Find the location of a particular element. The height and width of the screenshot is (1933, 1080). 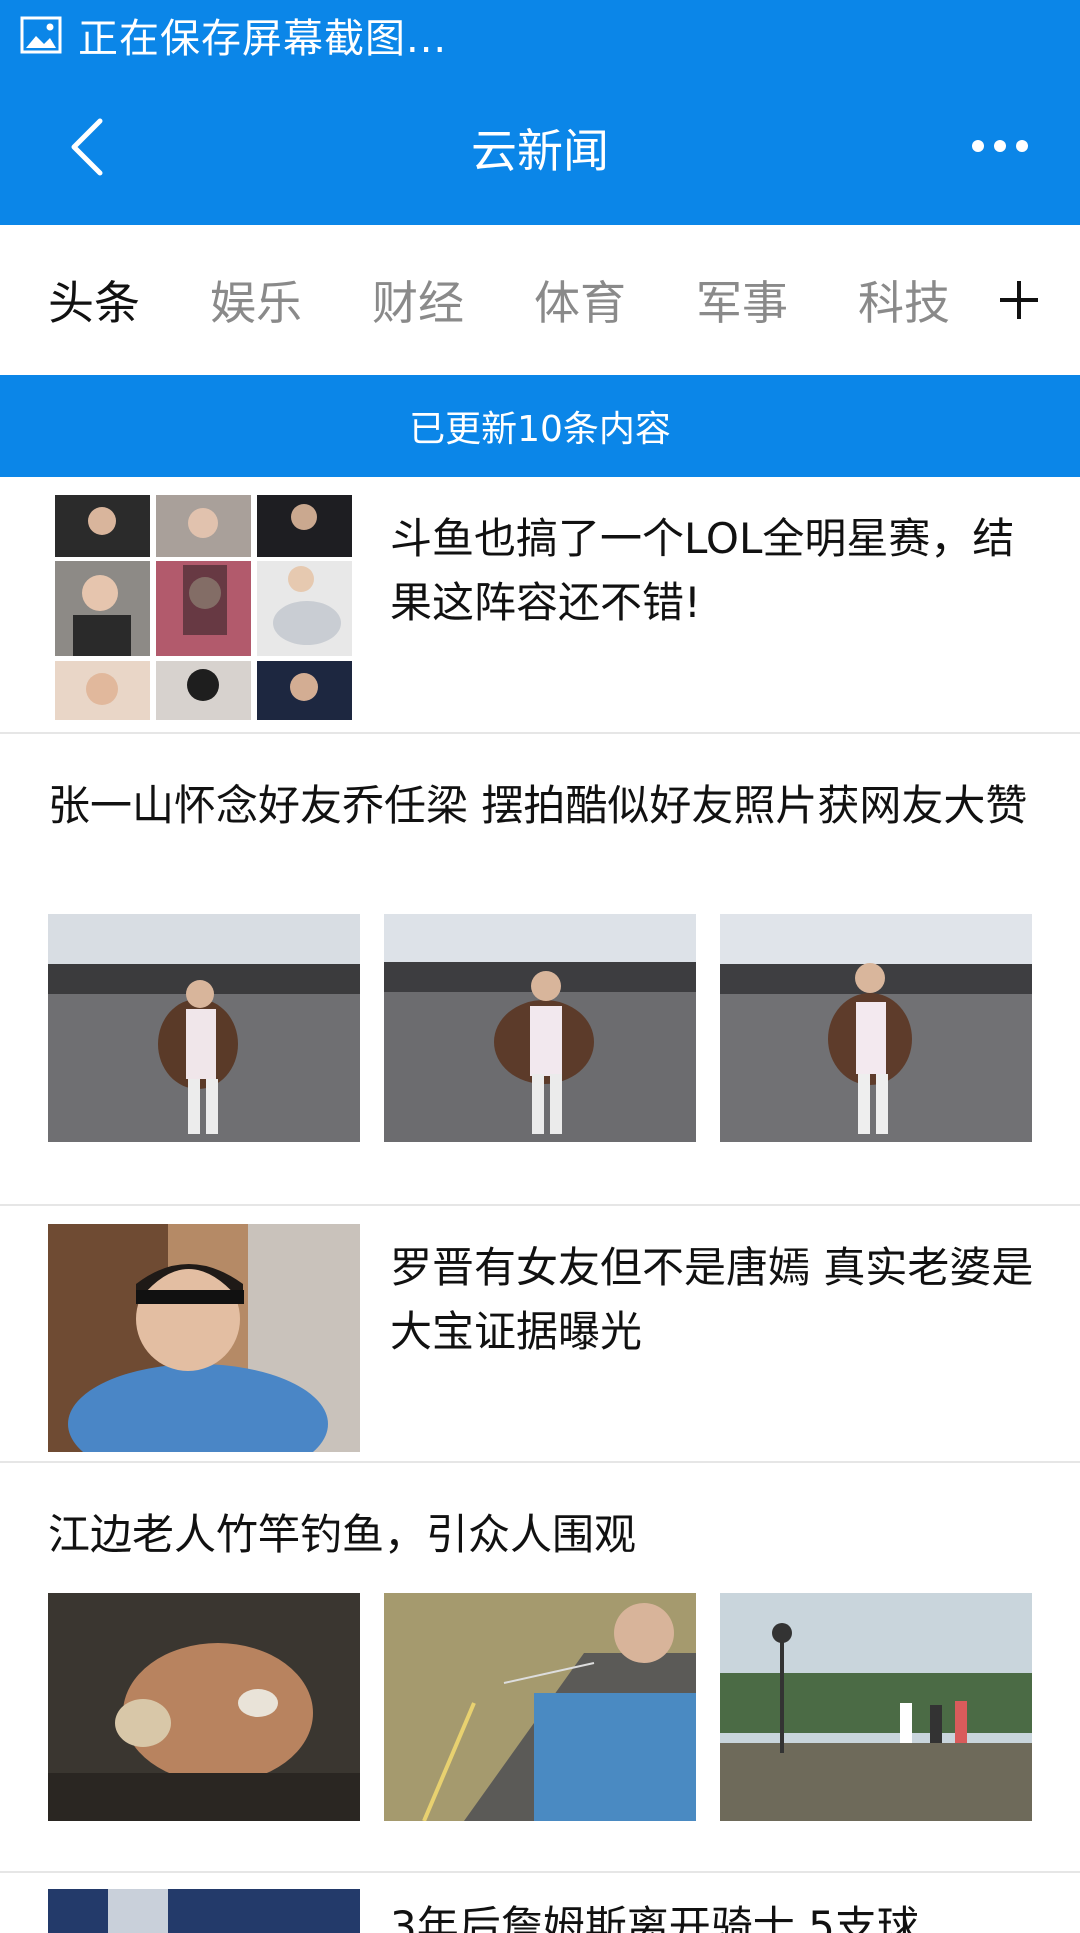

add-tab-button is located at coordinates (1019, 300).